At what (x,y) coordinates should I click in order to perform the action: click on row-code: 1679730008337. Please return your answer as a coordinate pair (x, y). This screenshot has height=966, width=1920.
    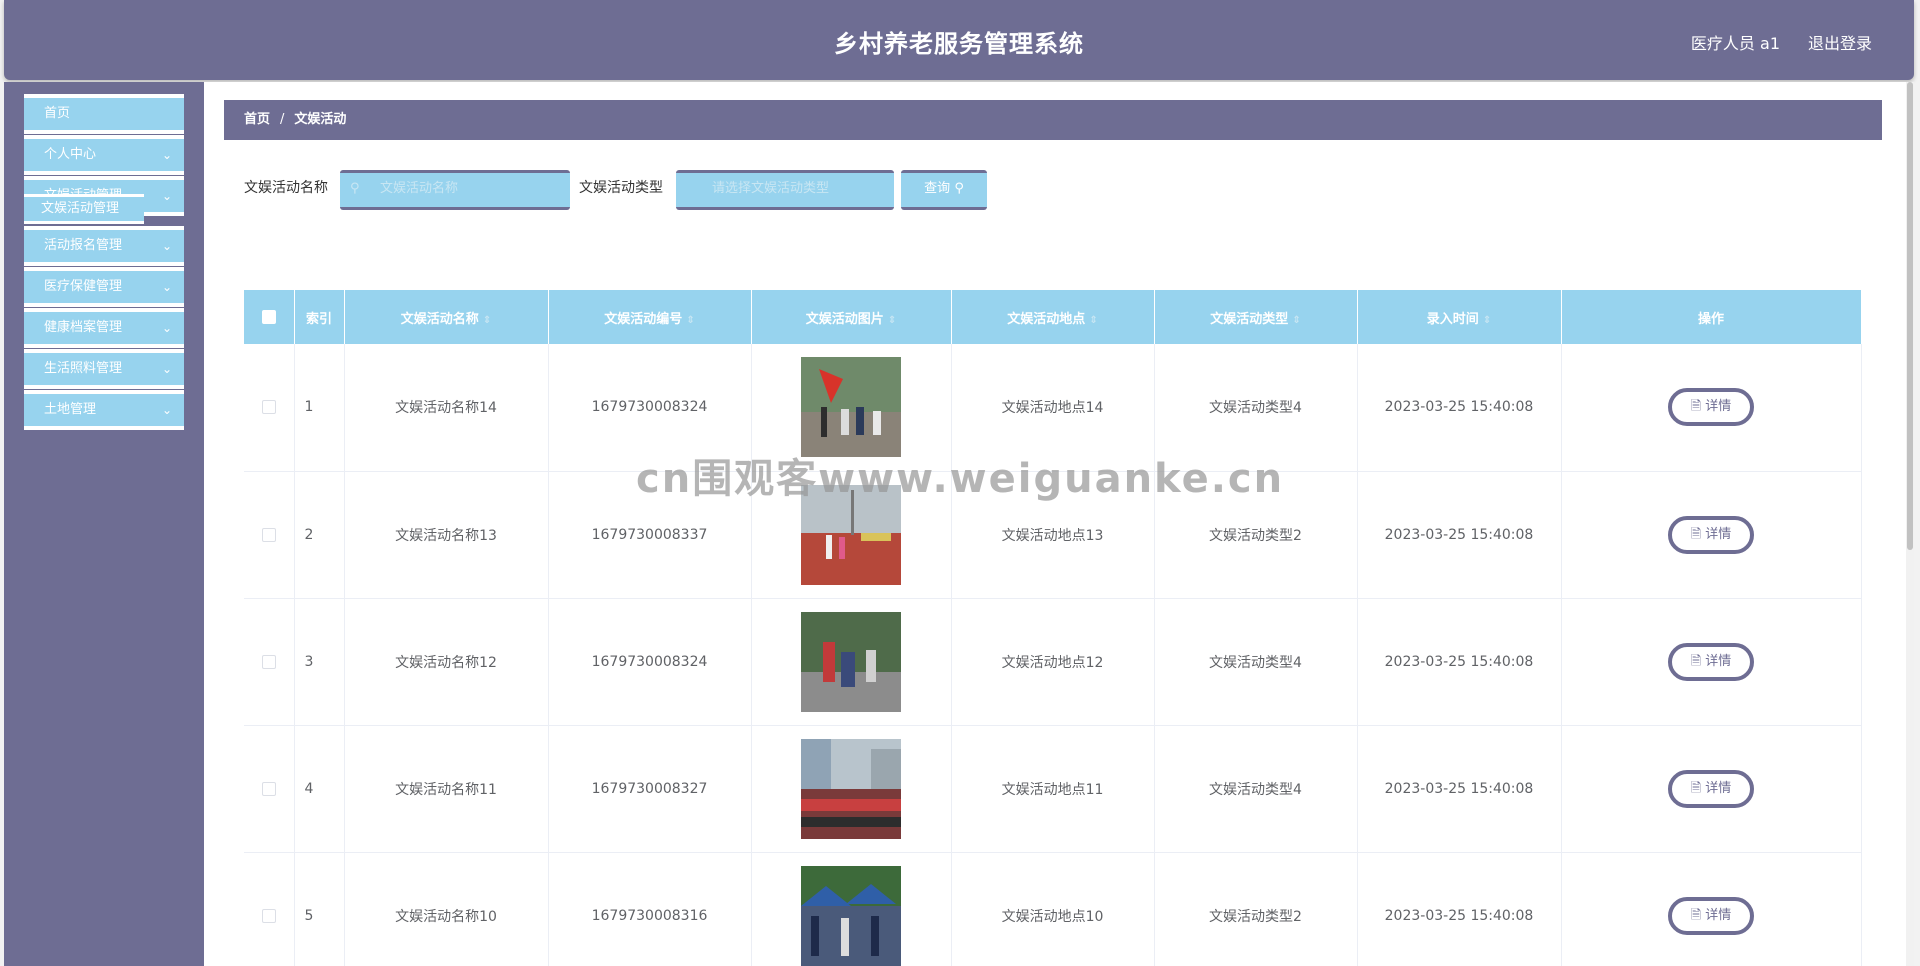
    Looking at the image, I should click on (650, 535).